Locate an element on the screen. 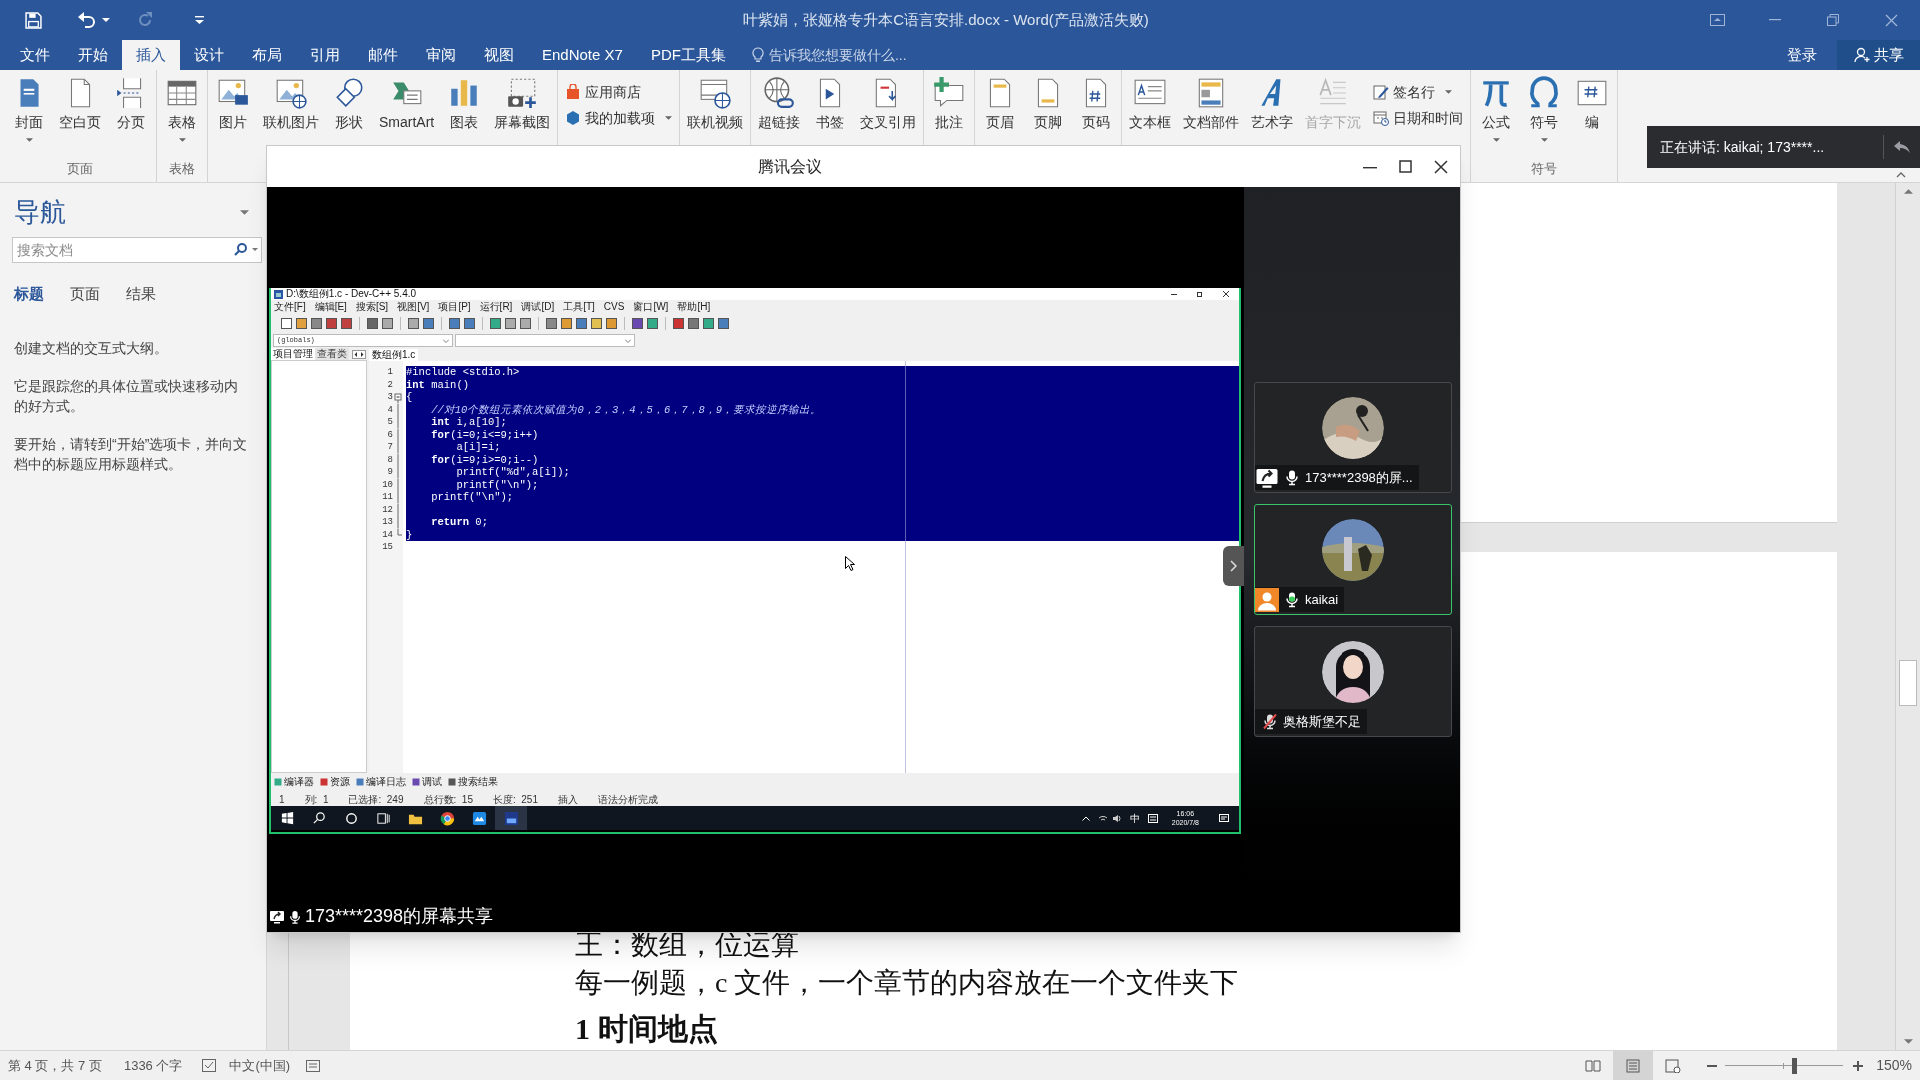 Image resolution: width=1920 pixels, height=1080 pixels. ribbon-button: 联机视频 is located at coordinates (715, 103).